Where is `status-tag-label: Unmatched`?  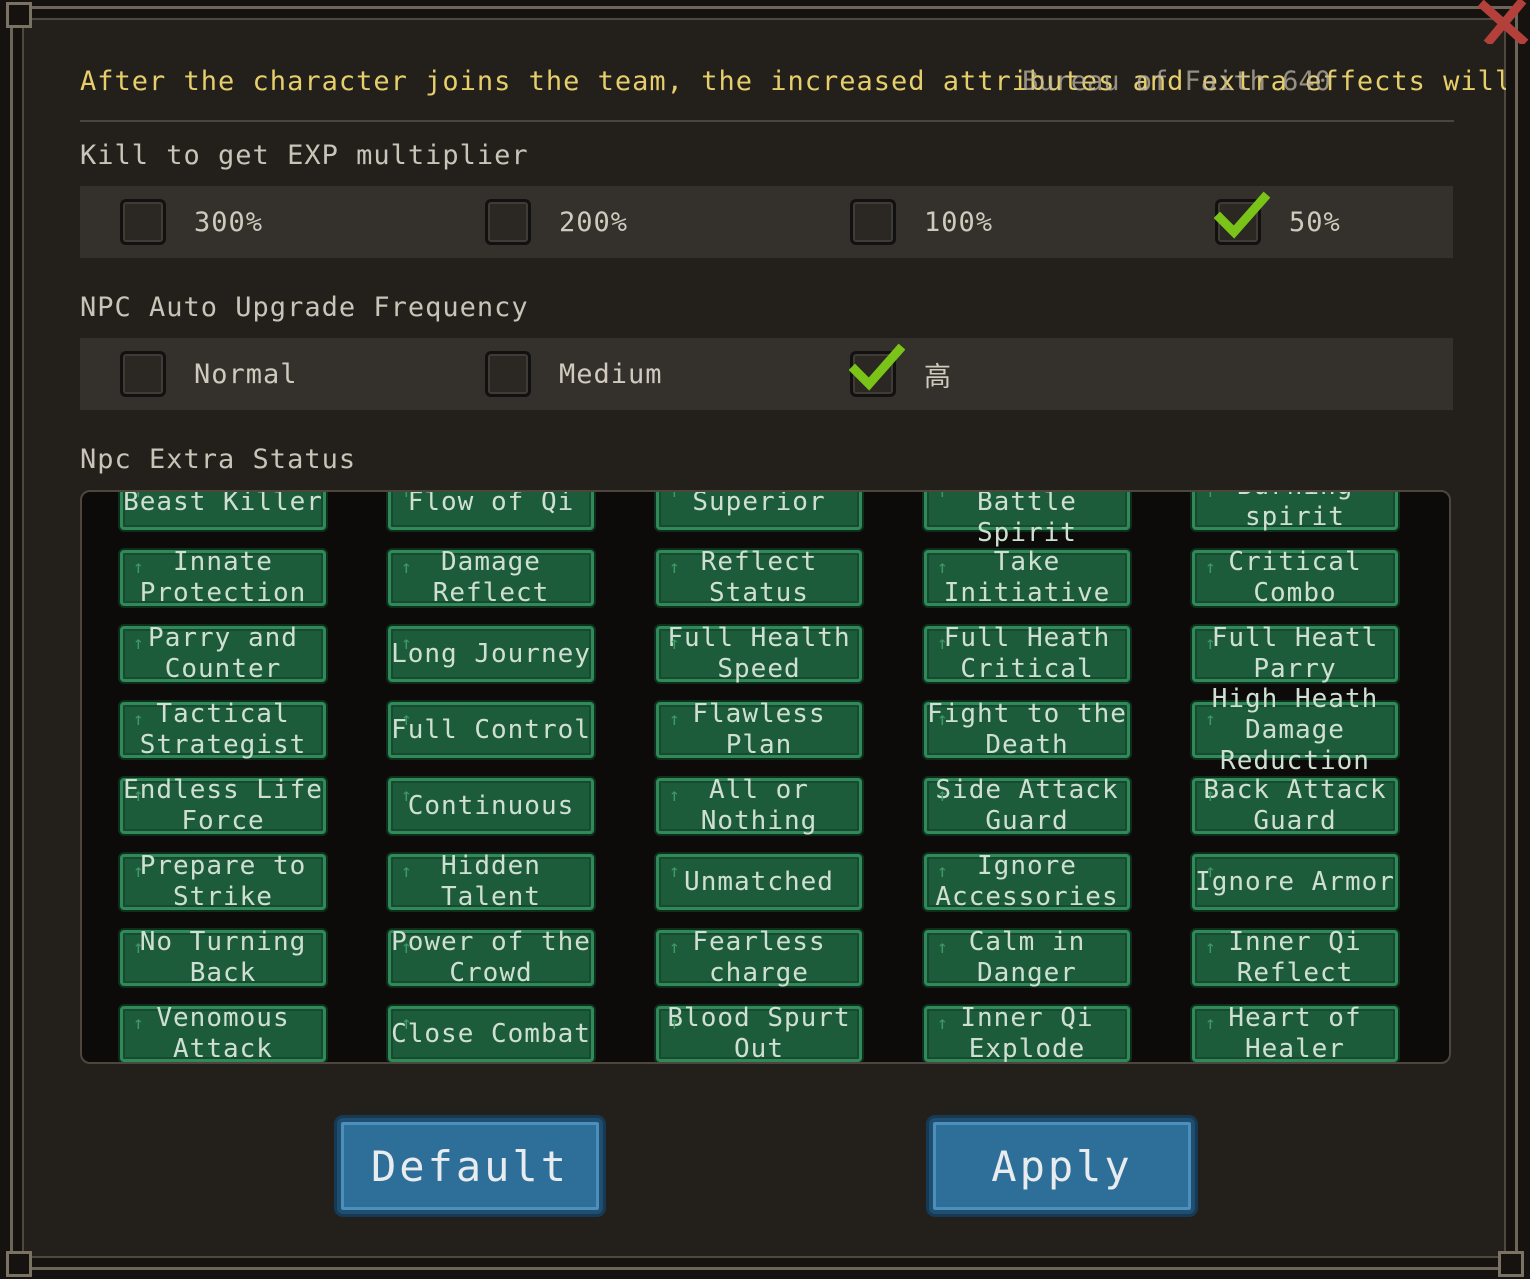
status-tag-label: Unmatched is located at coordinates (759, 881).